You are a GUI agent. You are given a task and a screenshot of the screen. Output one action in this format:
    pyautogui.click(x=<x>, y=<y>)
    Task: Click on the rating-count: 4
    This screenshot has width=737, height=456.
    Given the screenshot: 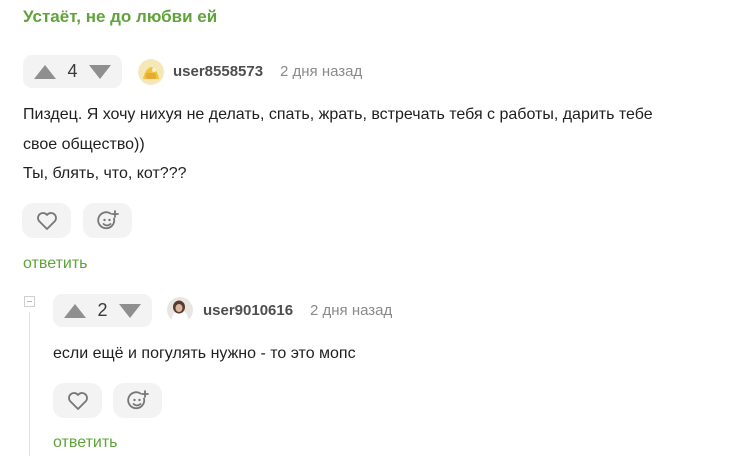 What is the action you would take?
    pyautogui.click(x=72, y=71)
    